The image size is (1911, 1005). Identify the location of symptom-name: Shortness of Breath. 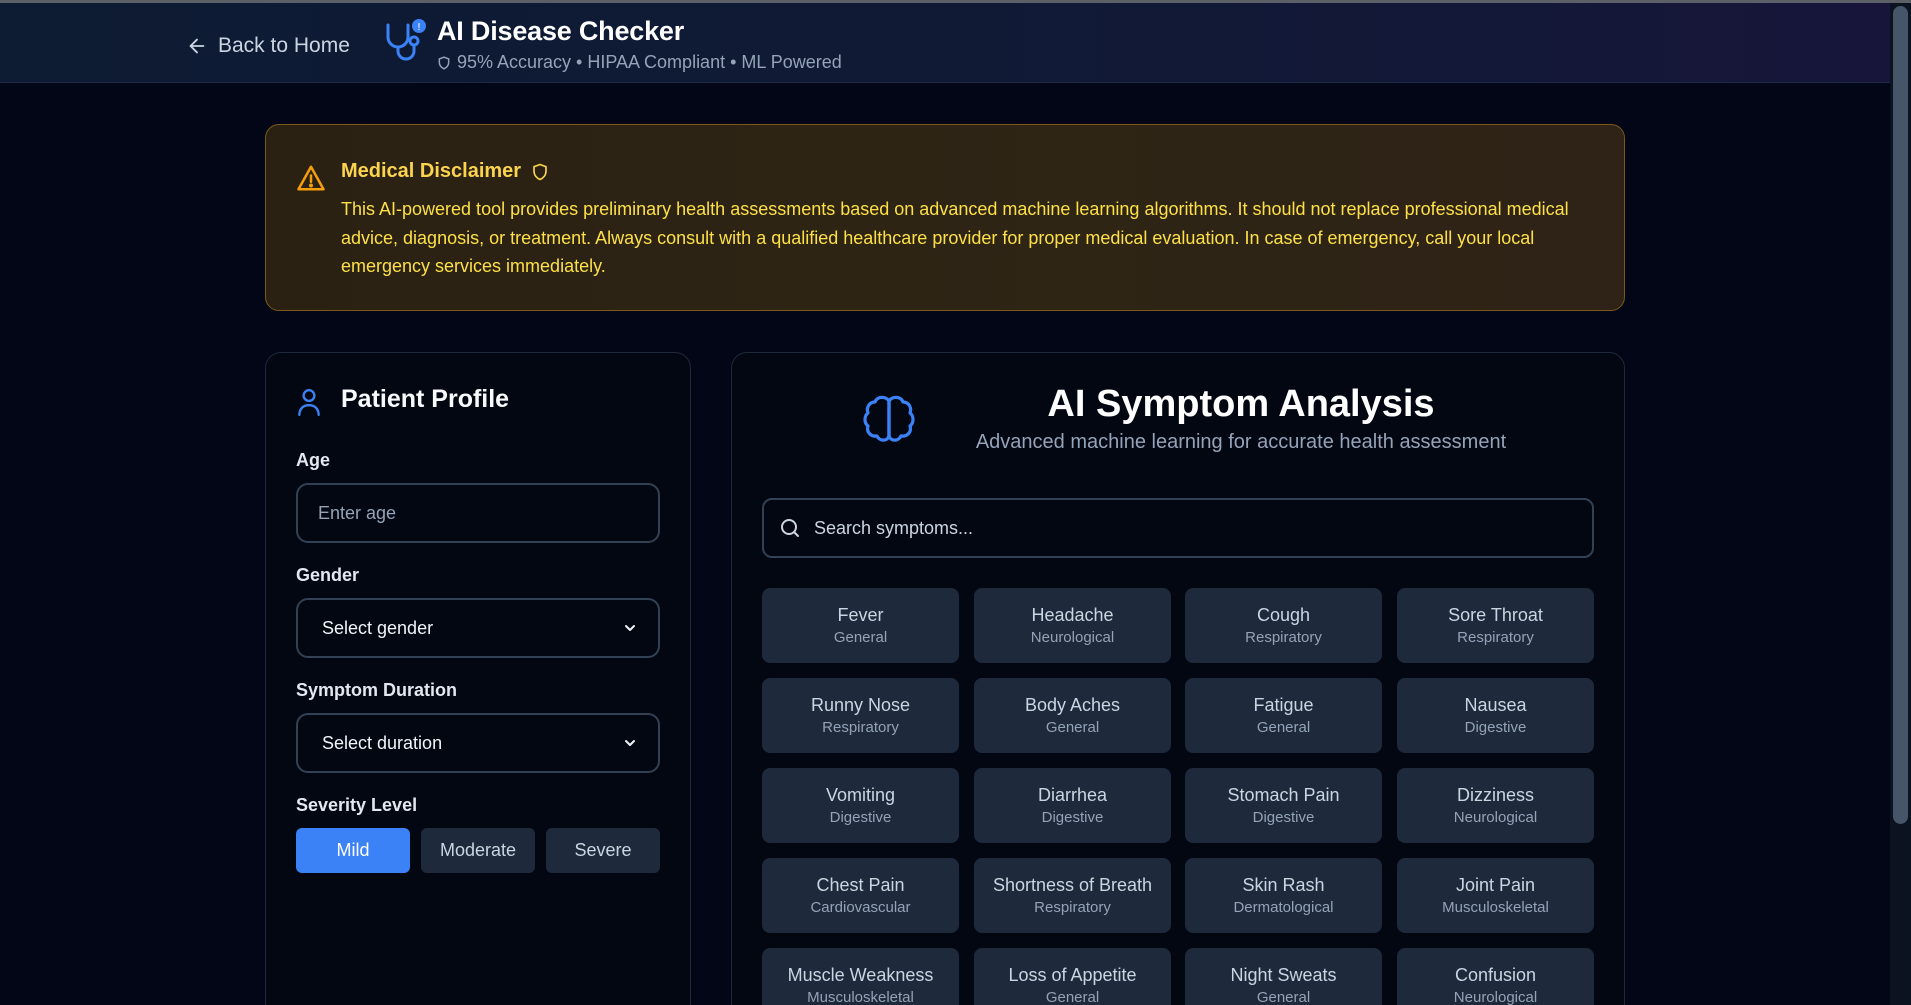
(1072, 884).